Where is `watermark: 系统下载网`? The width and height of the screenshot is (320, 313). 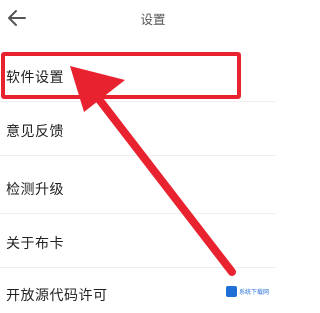 watermark: 系统下载网 is located at coordinates (250, 291).